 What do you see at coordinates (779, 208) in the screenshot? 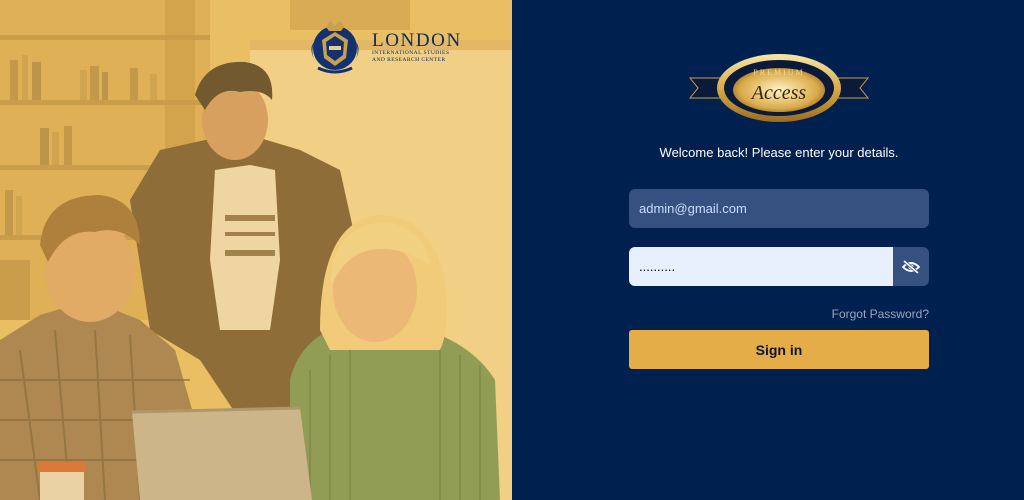
I see `email-field` at bounding box center [779, 208].